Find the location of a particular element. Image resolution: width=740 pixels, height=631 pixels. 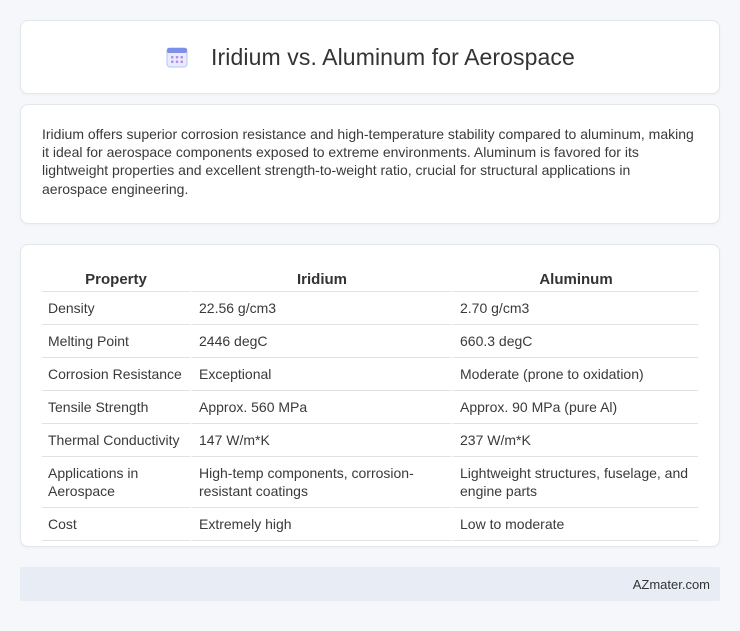

aluminum-cell: Approx. 90 MPa (pure Al) is located at coordinates (574, 407).